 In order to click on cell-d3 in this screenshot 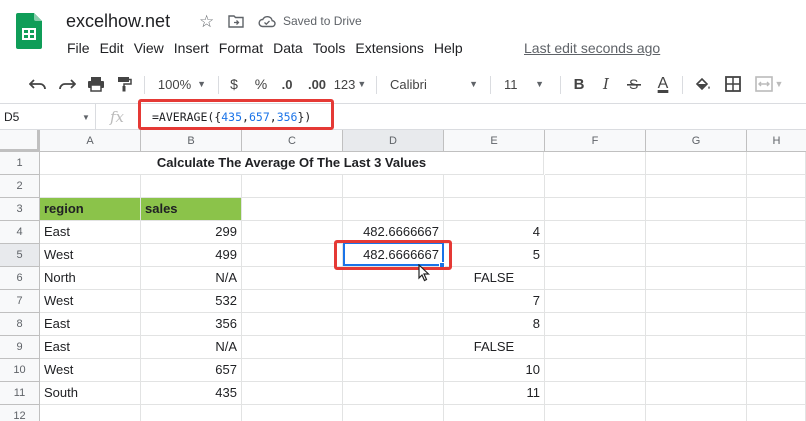, I will do `click(393, 209)`.